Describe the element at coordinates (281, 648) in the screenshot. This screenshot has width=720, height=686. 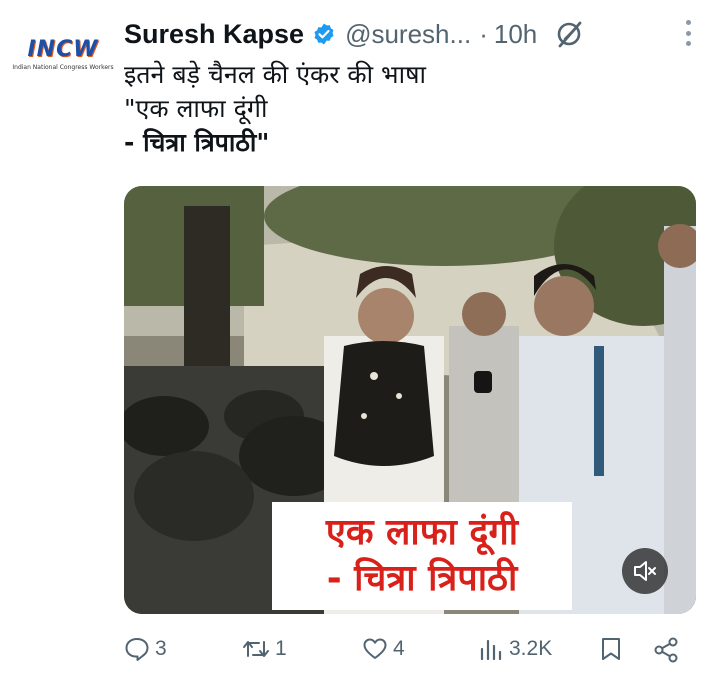
I see `repost-count: 1` at that location.